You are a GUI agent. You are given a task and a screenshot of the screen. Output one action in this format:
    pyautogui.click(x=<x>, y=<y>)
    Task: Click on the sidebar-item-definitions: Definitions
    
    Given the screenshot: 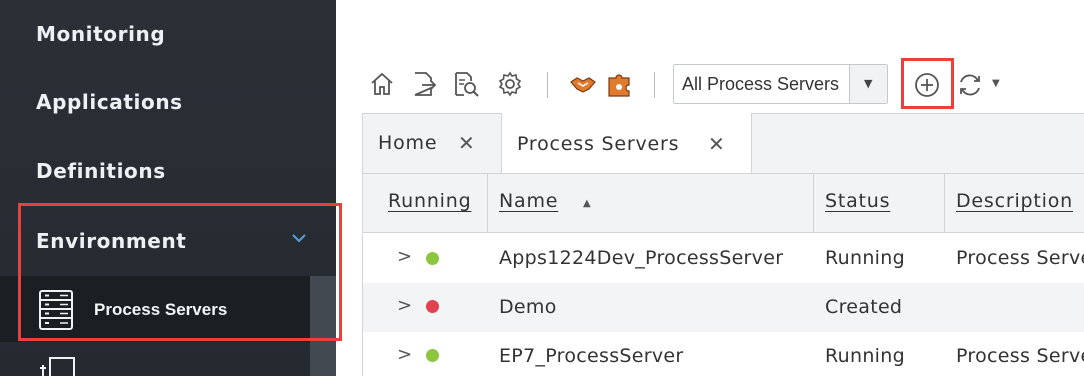 What is the action you would take?
    pyautogui.click(x=168, y=171)
    